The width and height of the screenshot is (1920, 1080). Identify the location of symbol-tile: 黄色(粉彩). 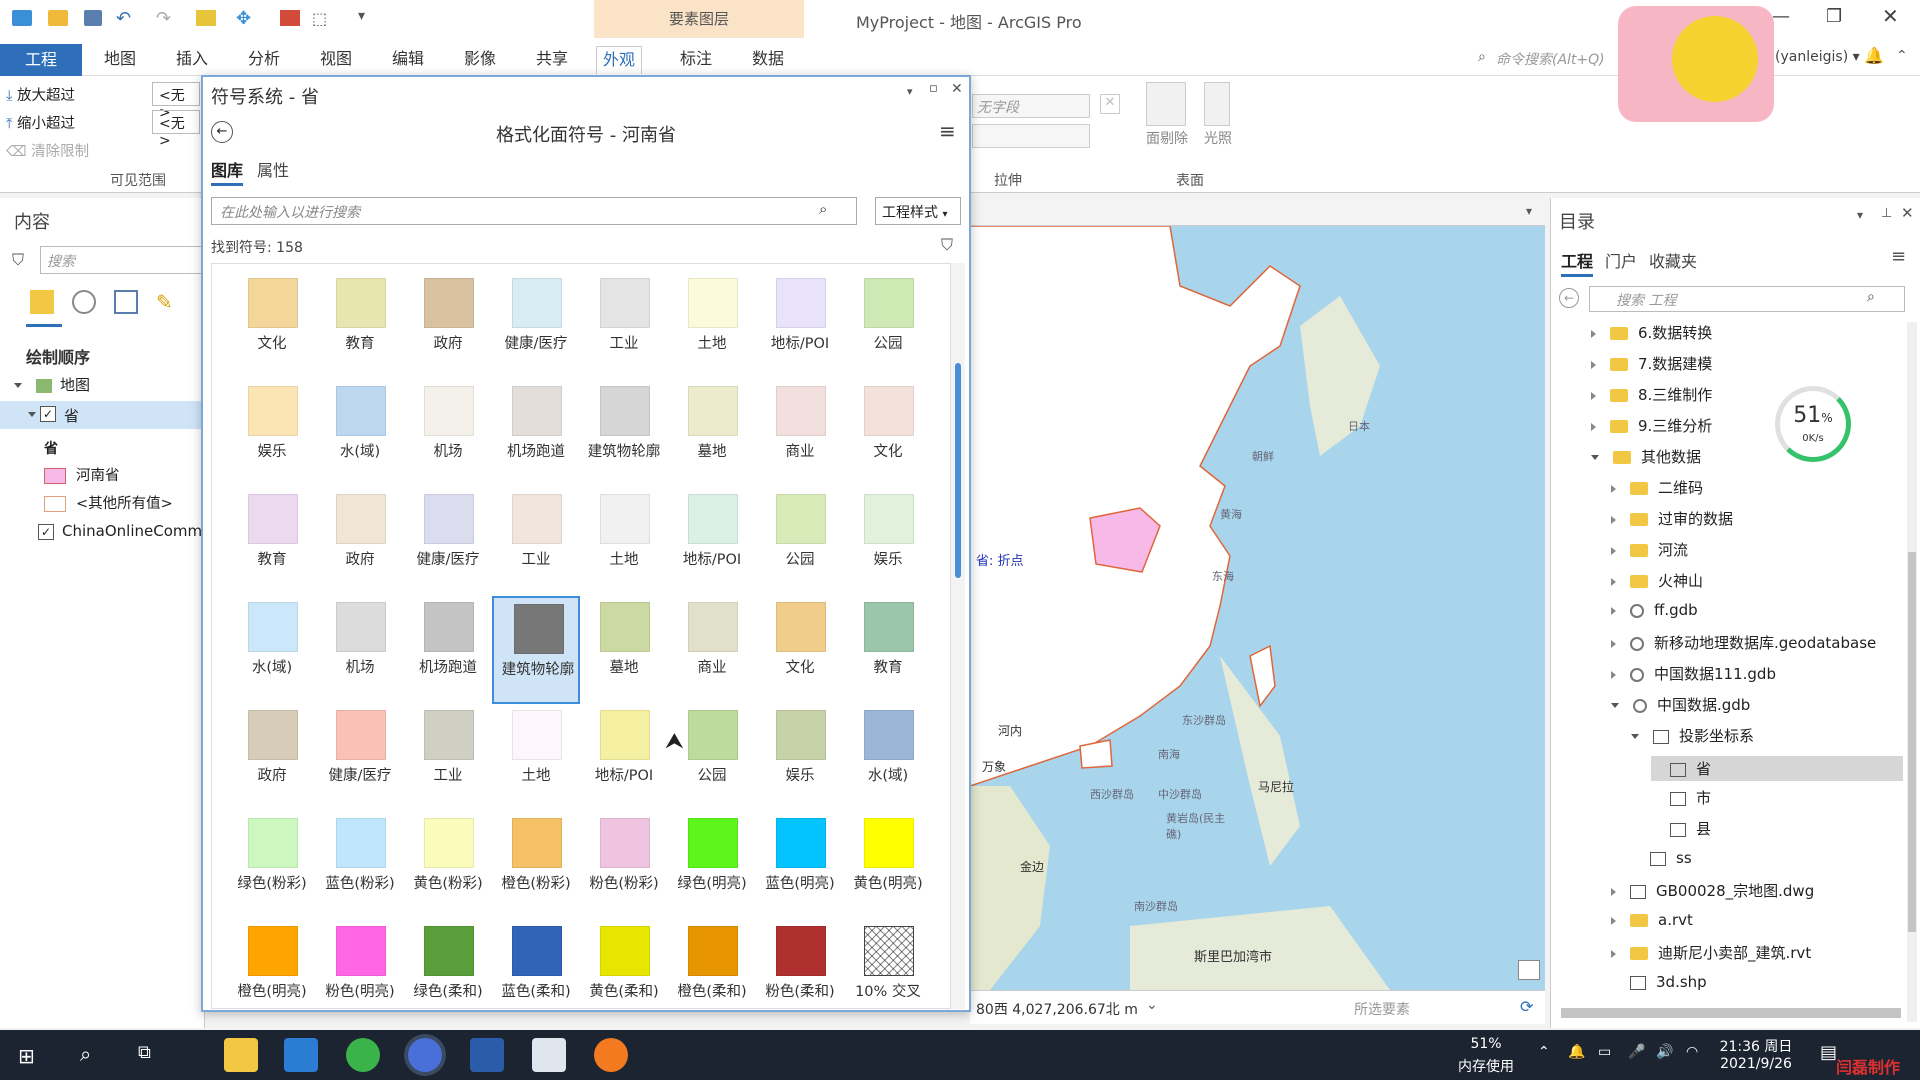
(448, 866).